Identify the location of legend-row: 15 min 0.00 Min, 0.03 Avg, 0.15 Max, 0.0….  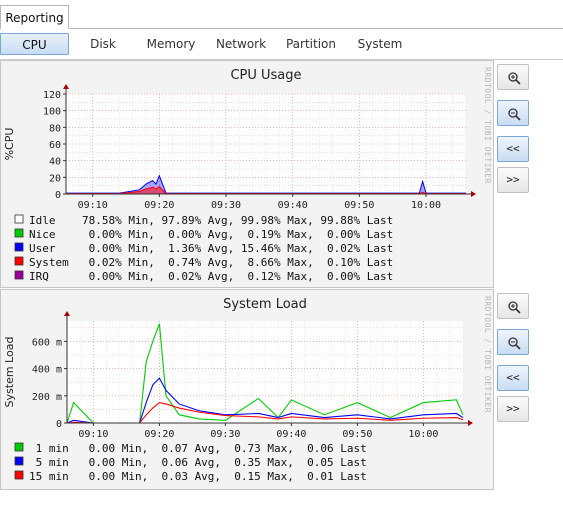
(198, 476).